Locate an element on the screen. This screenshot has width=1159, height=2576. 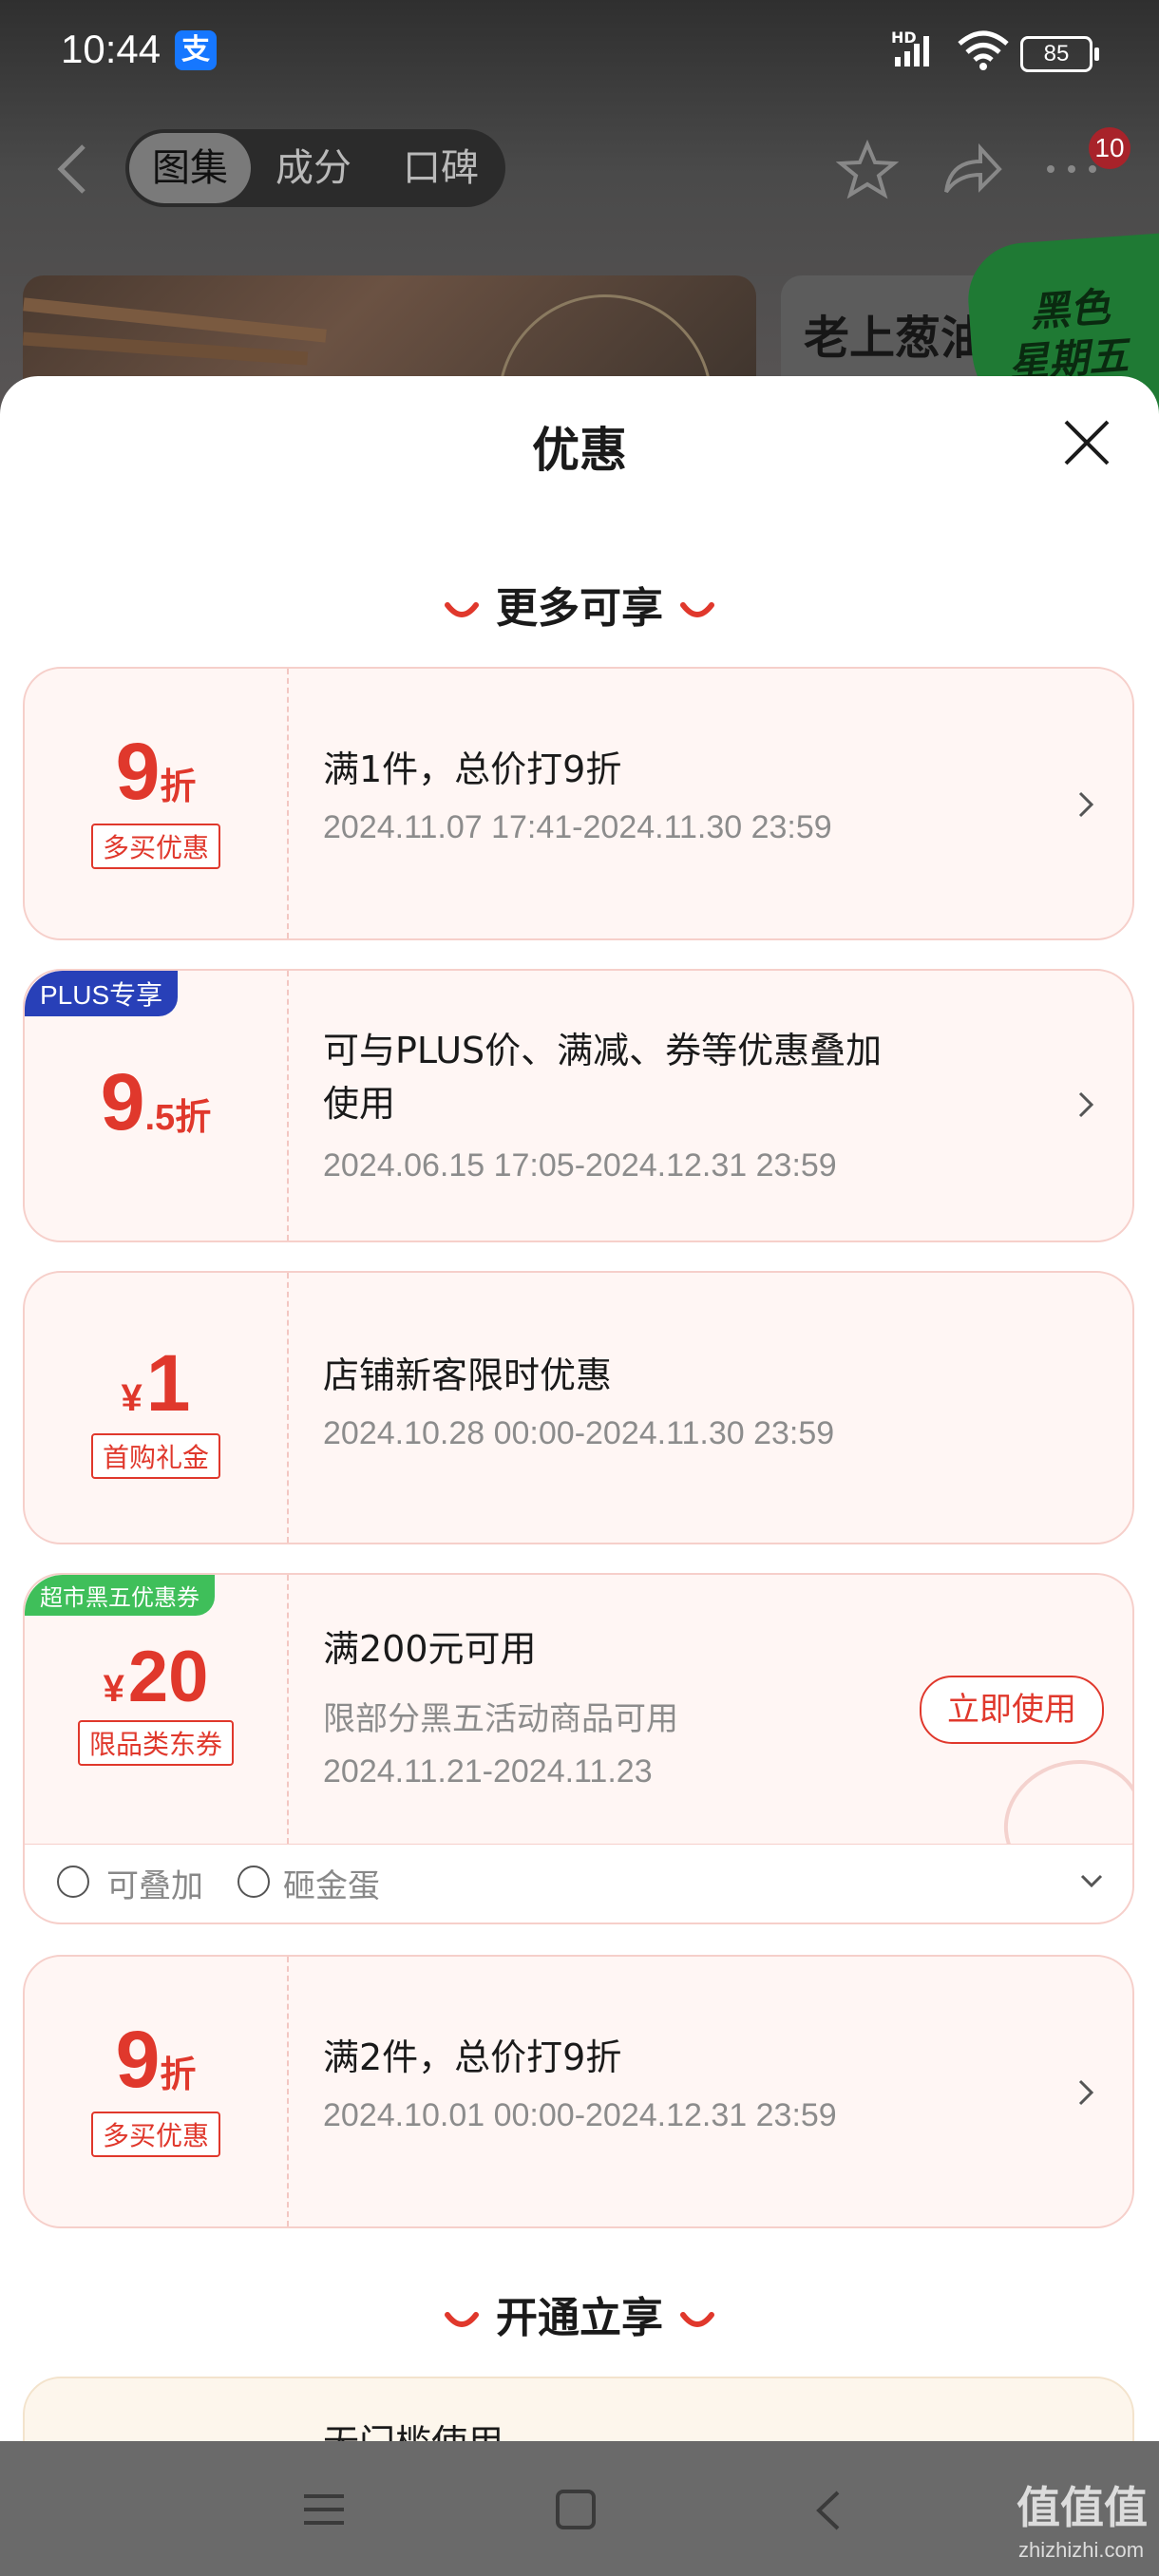
share-icon is located at coordinates (971, 170).